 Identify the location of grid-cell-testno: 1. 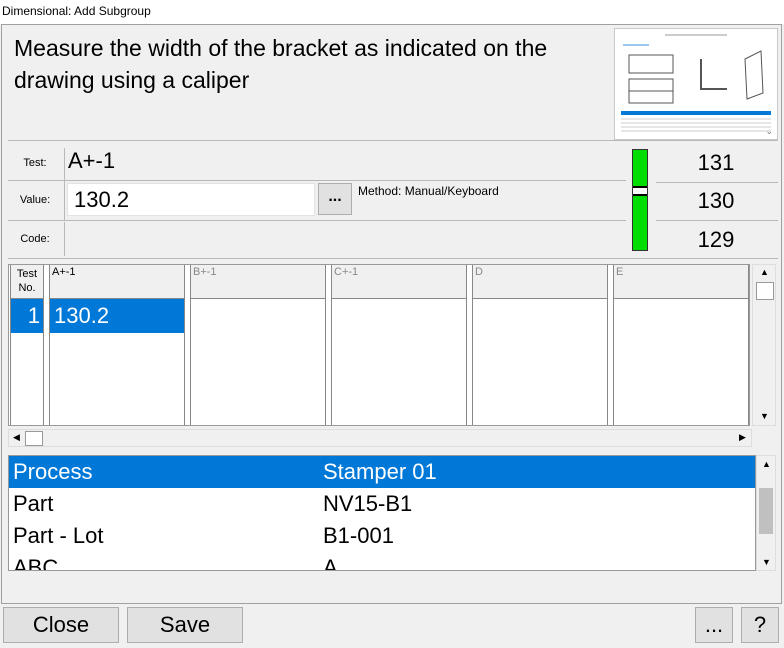
(27, 316).